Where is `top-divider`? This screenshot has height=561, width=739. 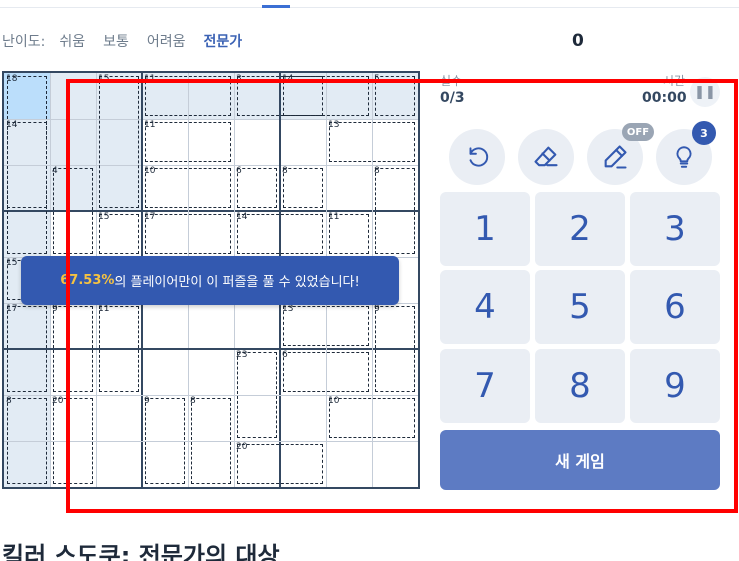
top-divider is located at coordinates (369, 7).